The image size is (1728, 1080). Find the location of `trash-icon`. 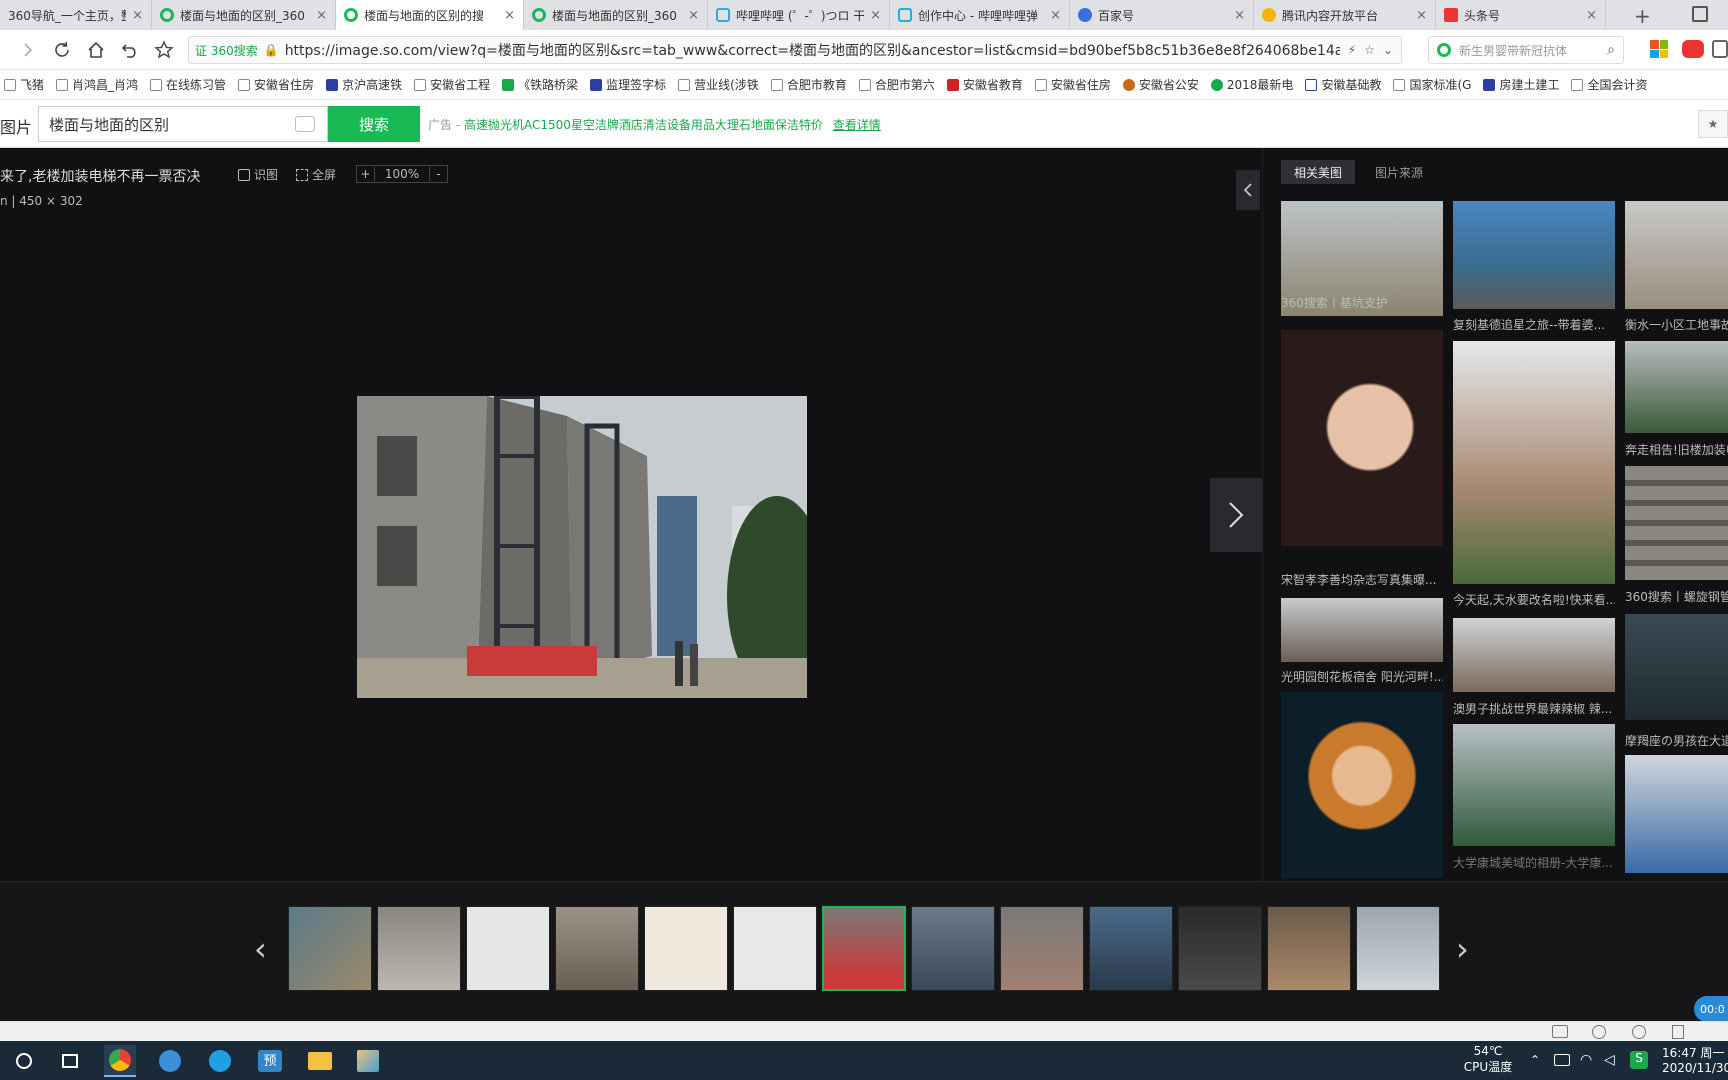

trash-icon is located at coordinates (1678, 1032).